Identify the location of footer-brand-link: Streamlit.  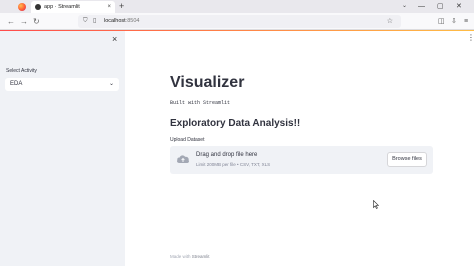
(201, 256).